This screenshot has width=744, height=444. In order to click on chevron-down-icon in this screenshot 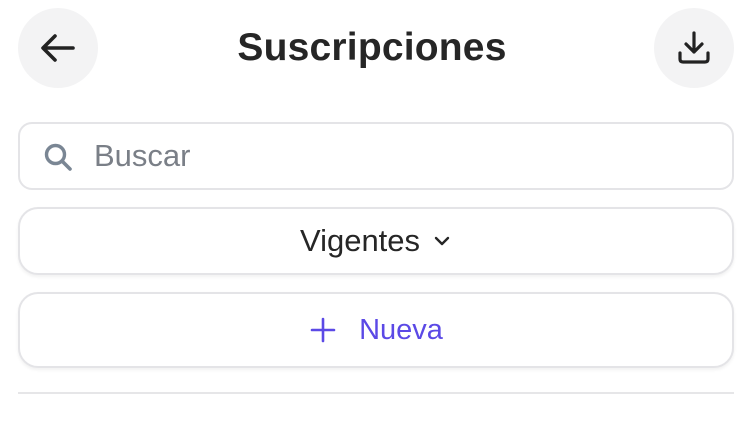, I will do `click(442, 241)`.